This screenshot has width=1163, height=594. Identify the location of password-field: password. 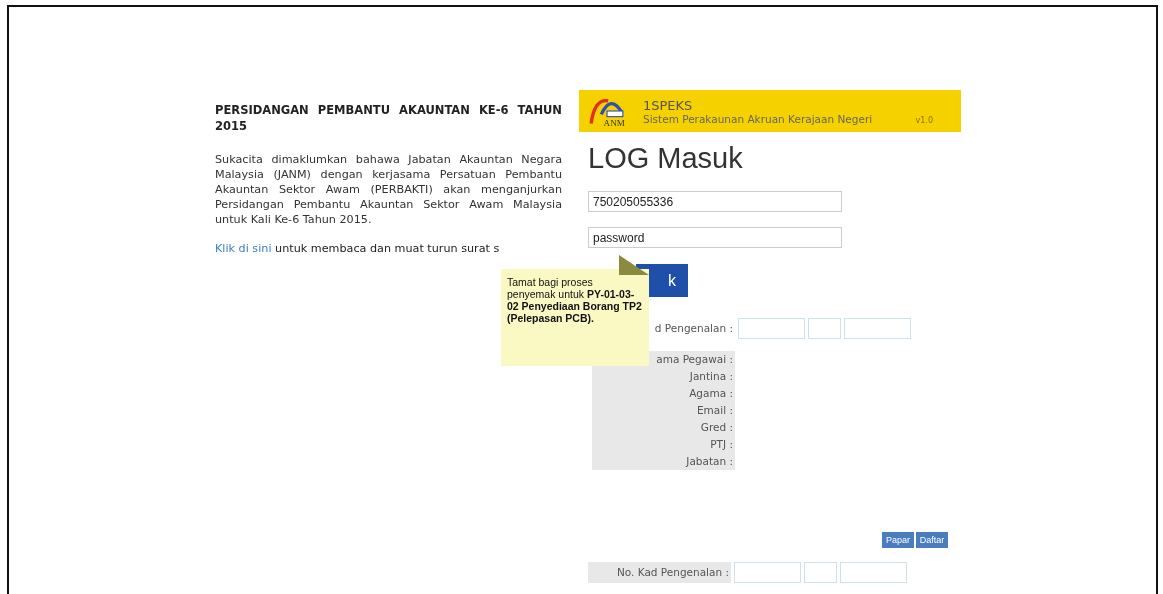
(715, 237).